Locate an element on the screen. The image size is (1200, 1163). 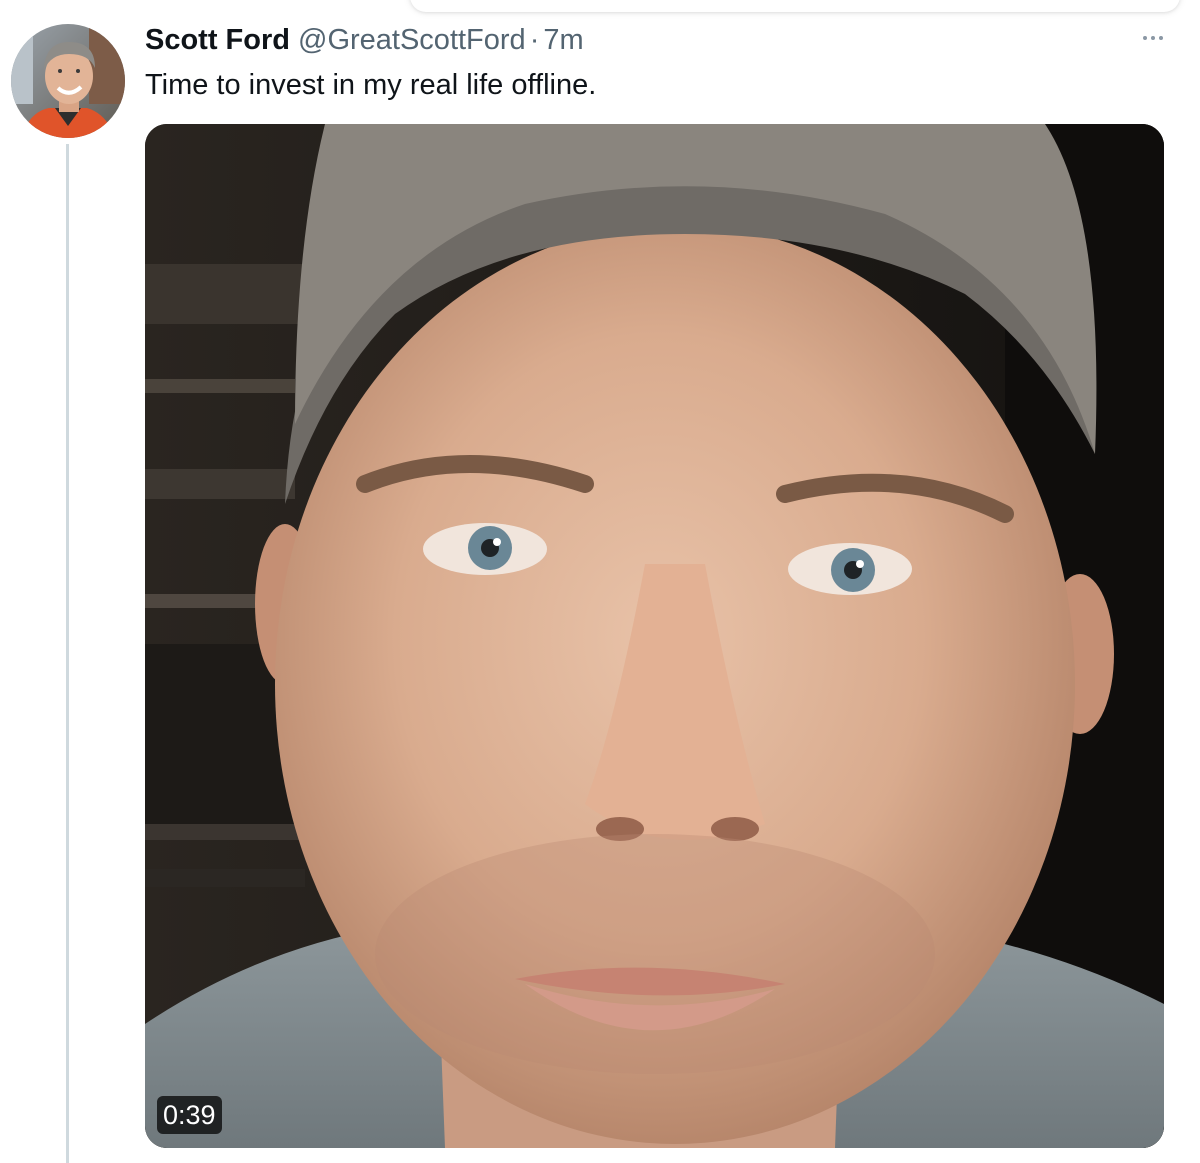
thread-connector-line is located at coordinates (67, 653).